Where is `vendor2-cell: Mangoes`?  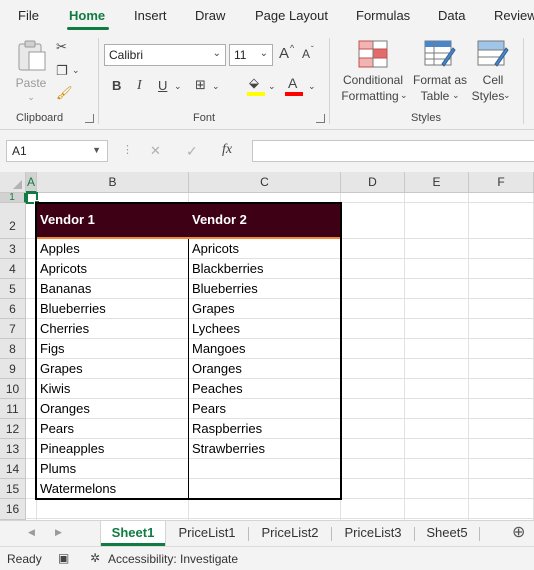 vendor2-cell: Mangoes is located at coordinates (217, 348).